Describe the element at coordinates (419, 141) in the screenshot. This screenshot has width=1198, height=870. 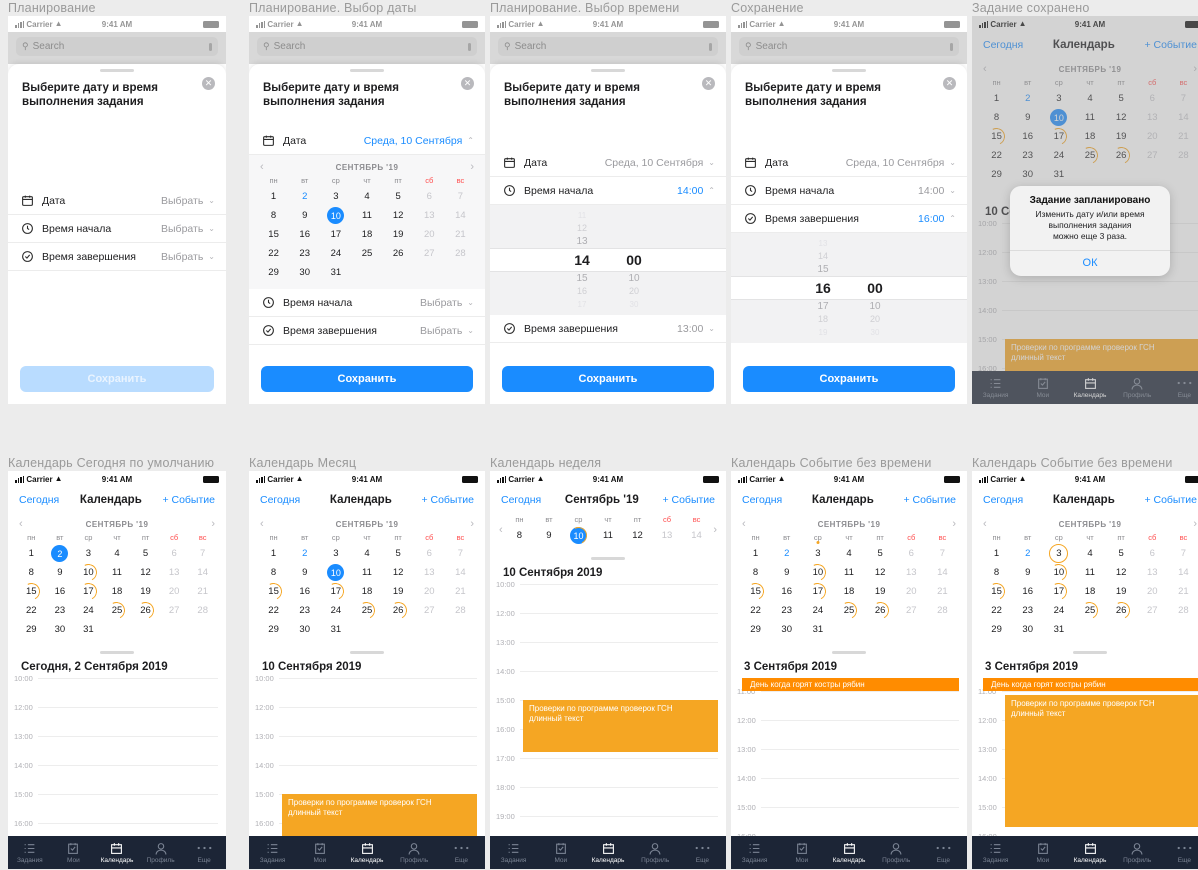
I see `field-value: Среда, 10 Сентября ⌃` at that location.